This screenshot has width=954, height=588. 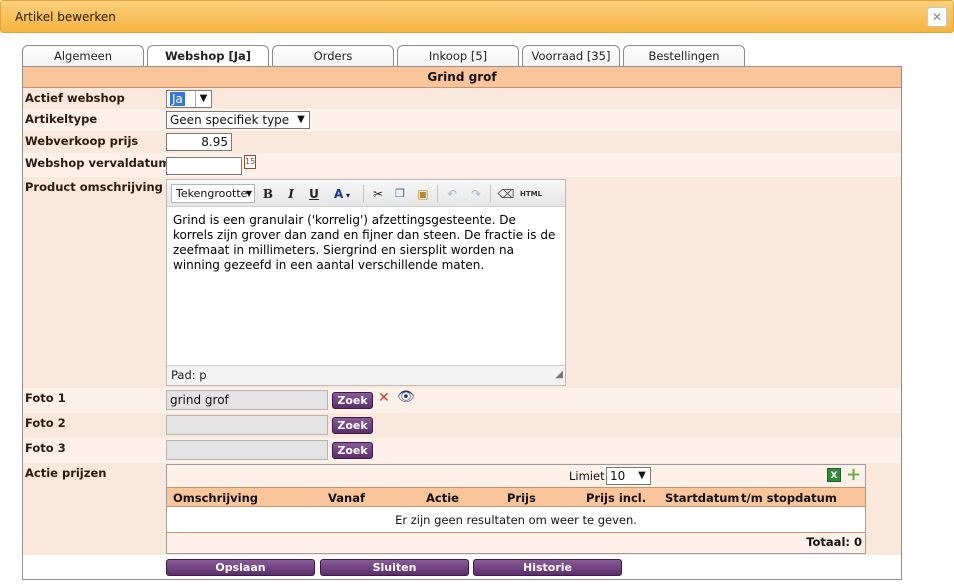 What do you see at coordinates (83, 56) in the screenshot?
I see `tab-algemeen: Algemeen` at bounding box center [83, 56].